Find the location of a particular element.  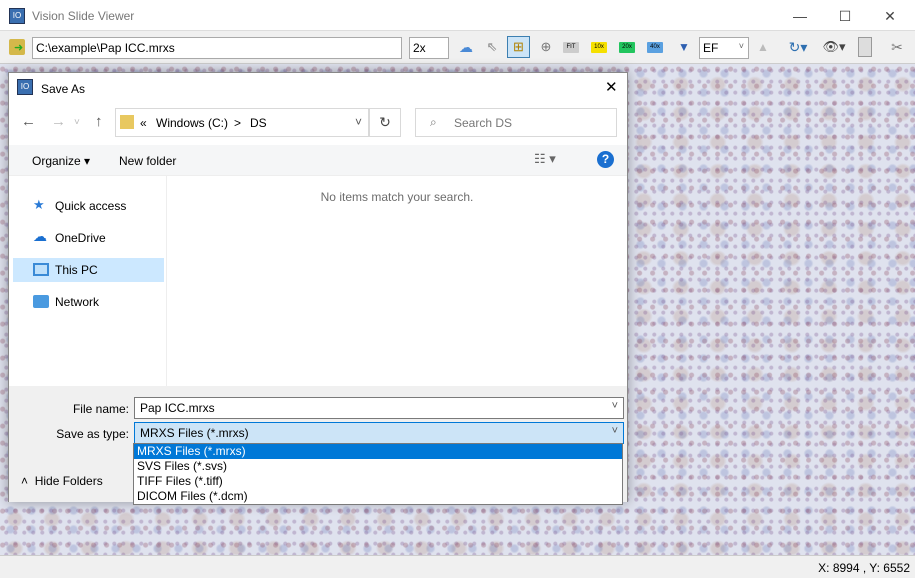

type-option-mrxs: MRXS Files (*.mrxs) is located at coordinates (378, 451).